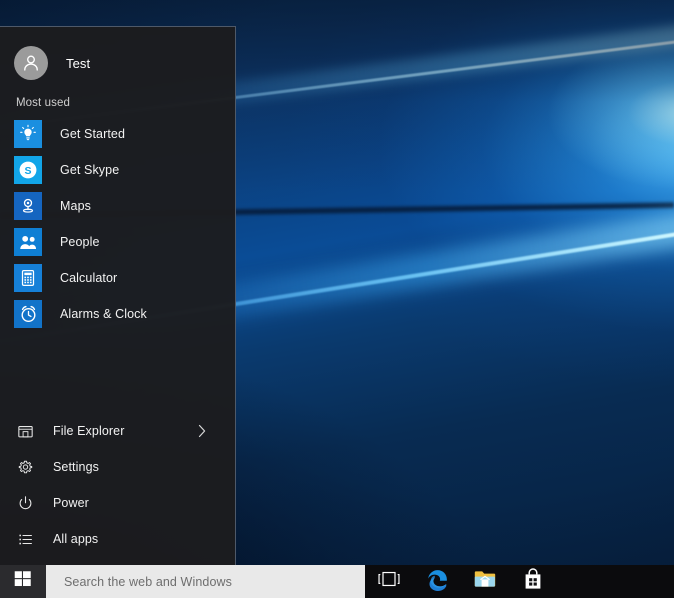  I want to click on taskbar-buttons, so click(519, 581).